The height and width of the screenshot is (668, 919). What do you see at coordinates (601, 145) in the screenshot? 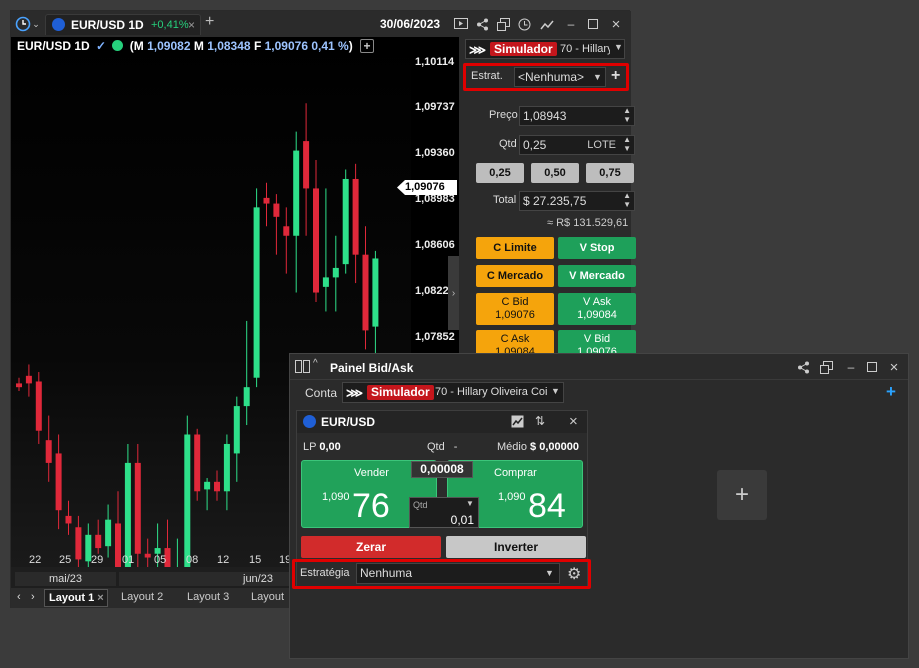
I see `qty-unit: LOTE` at bounding box center [601, 145].